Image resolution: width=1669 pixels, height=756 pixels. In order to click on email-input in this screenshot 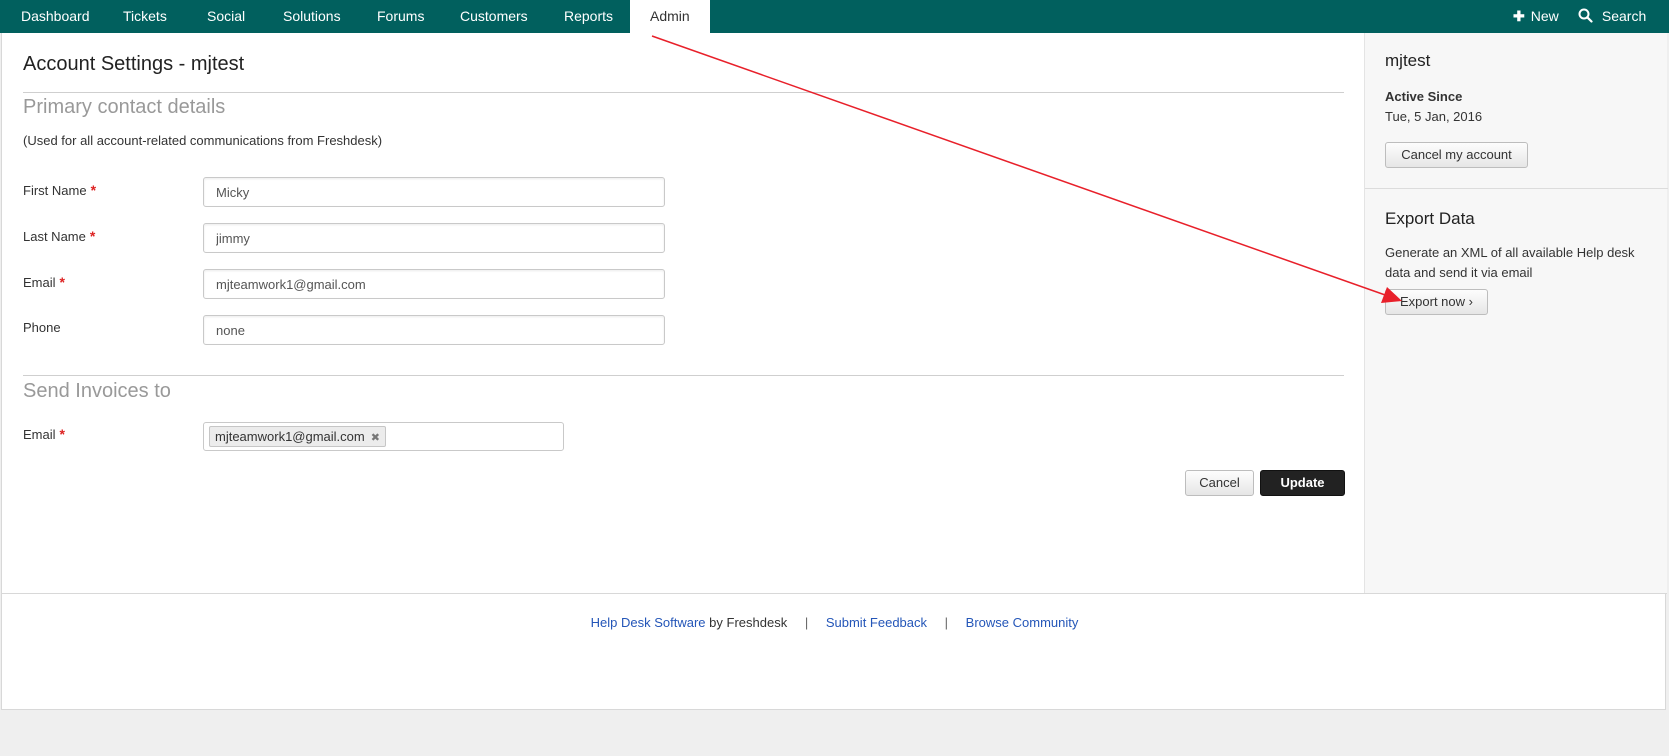, I will do `click(434, 284)`.